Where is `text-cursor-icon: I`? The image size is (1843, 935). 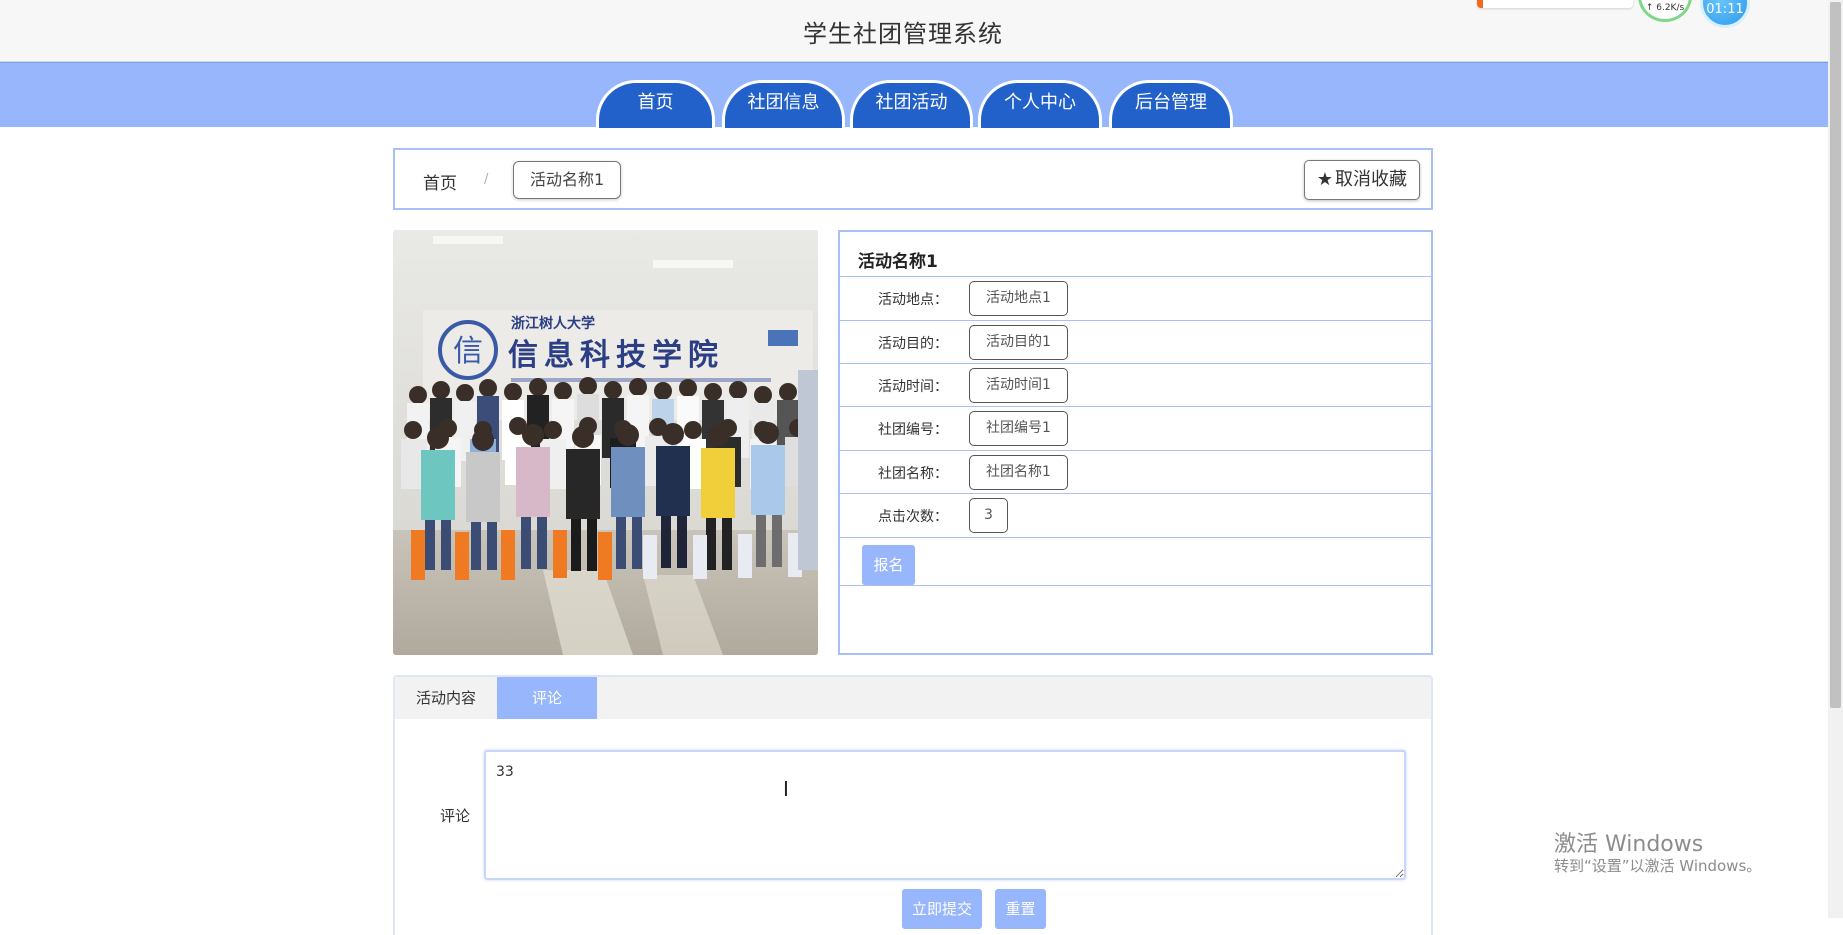
text-cursor-icon: I is located at coordinates (786, 789).